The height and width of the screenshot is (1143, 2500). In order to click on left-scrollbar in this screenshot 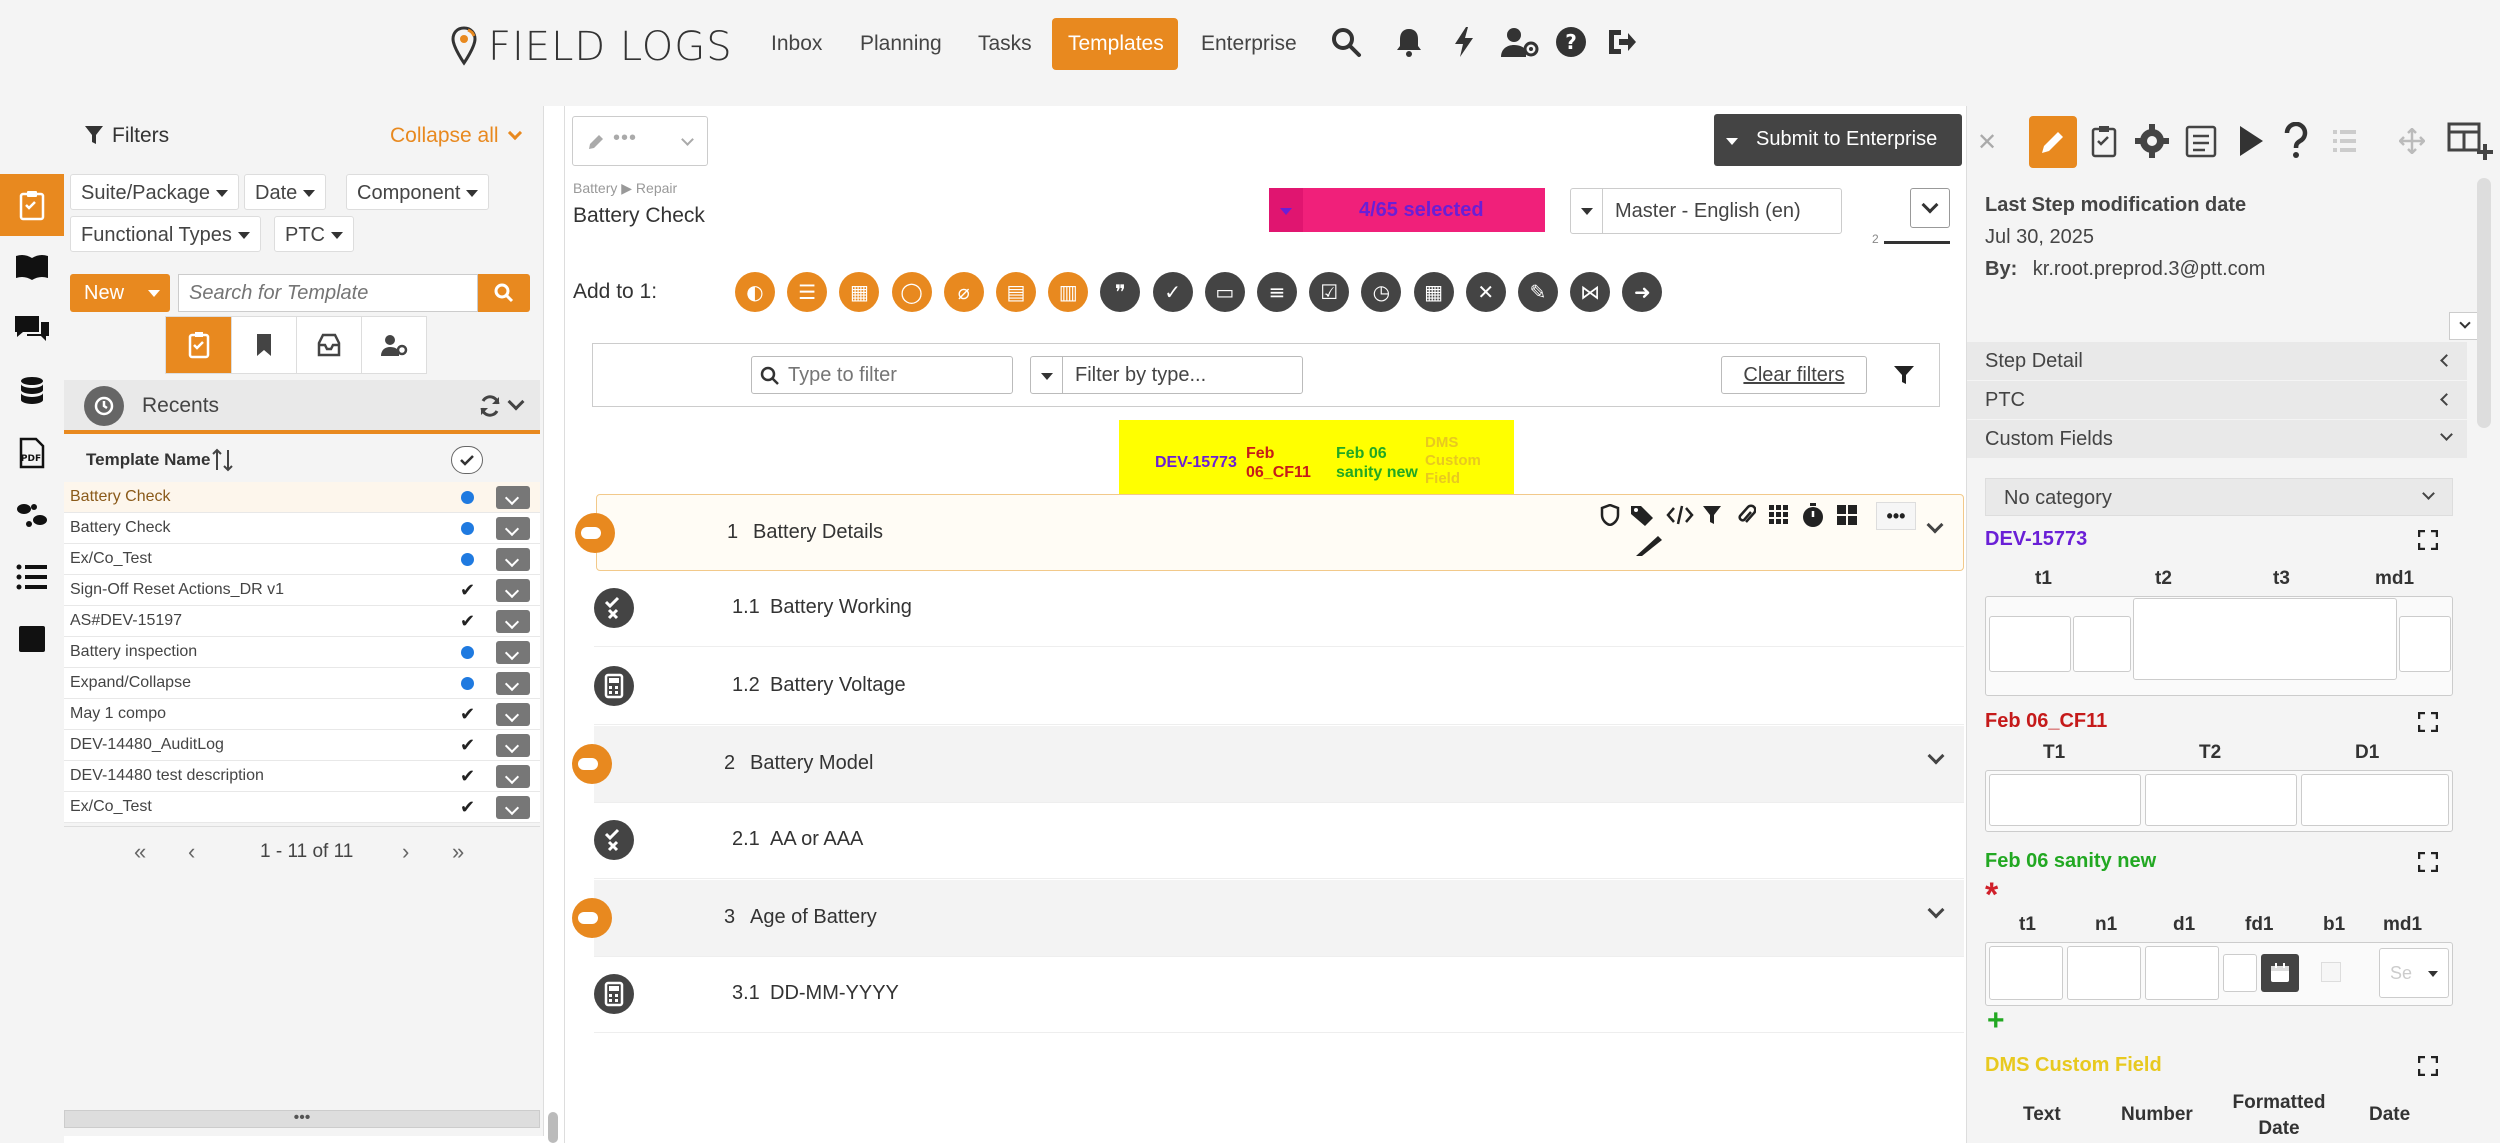, I will do `click(553, 1127)`.